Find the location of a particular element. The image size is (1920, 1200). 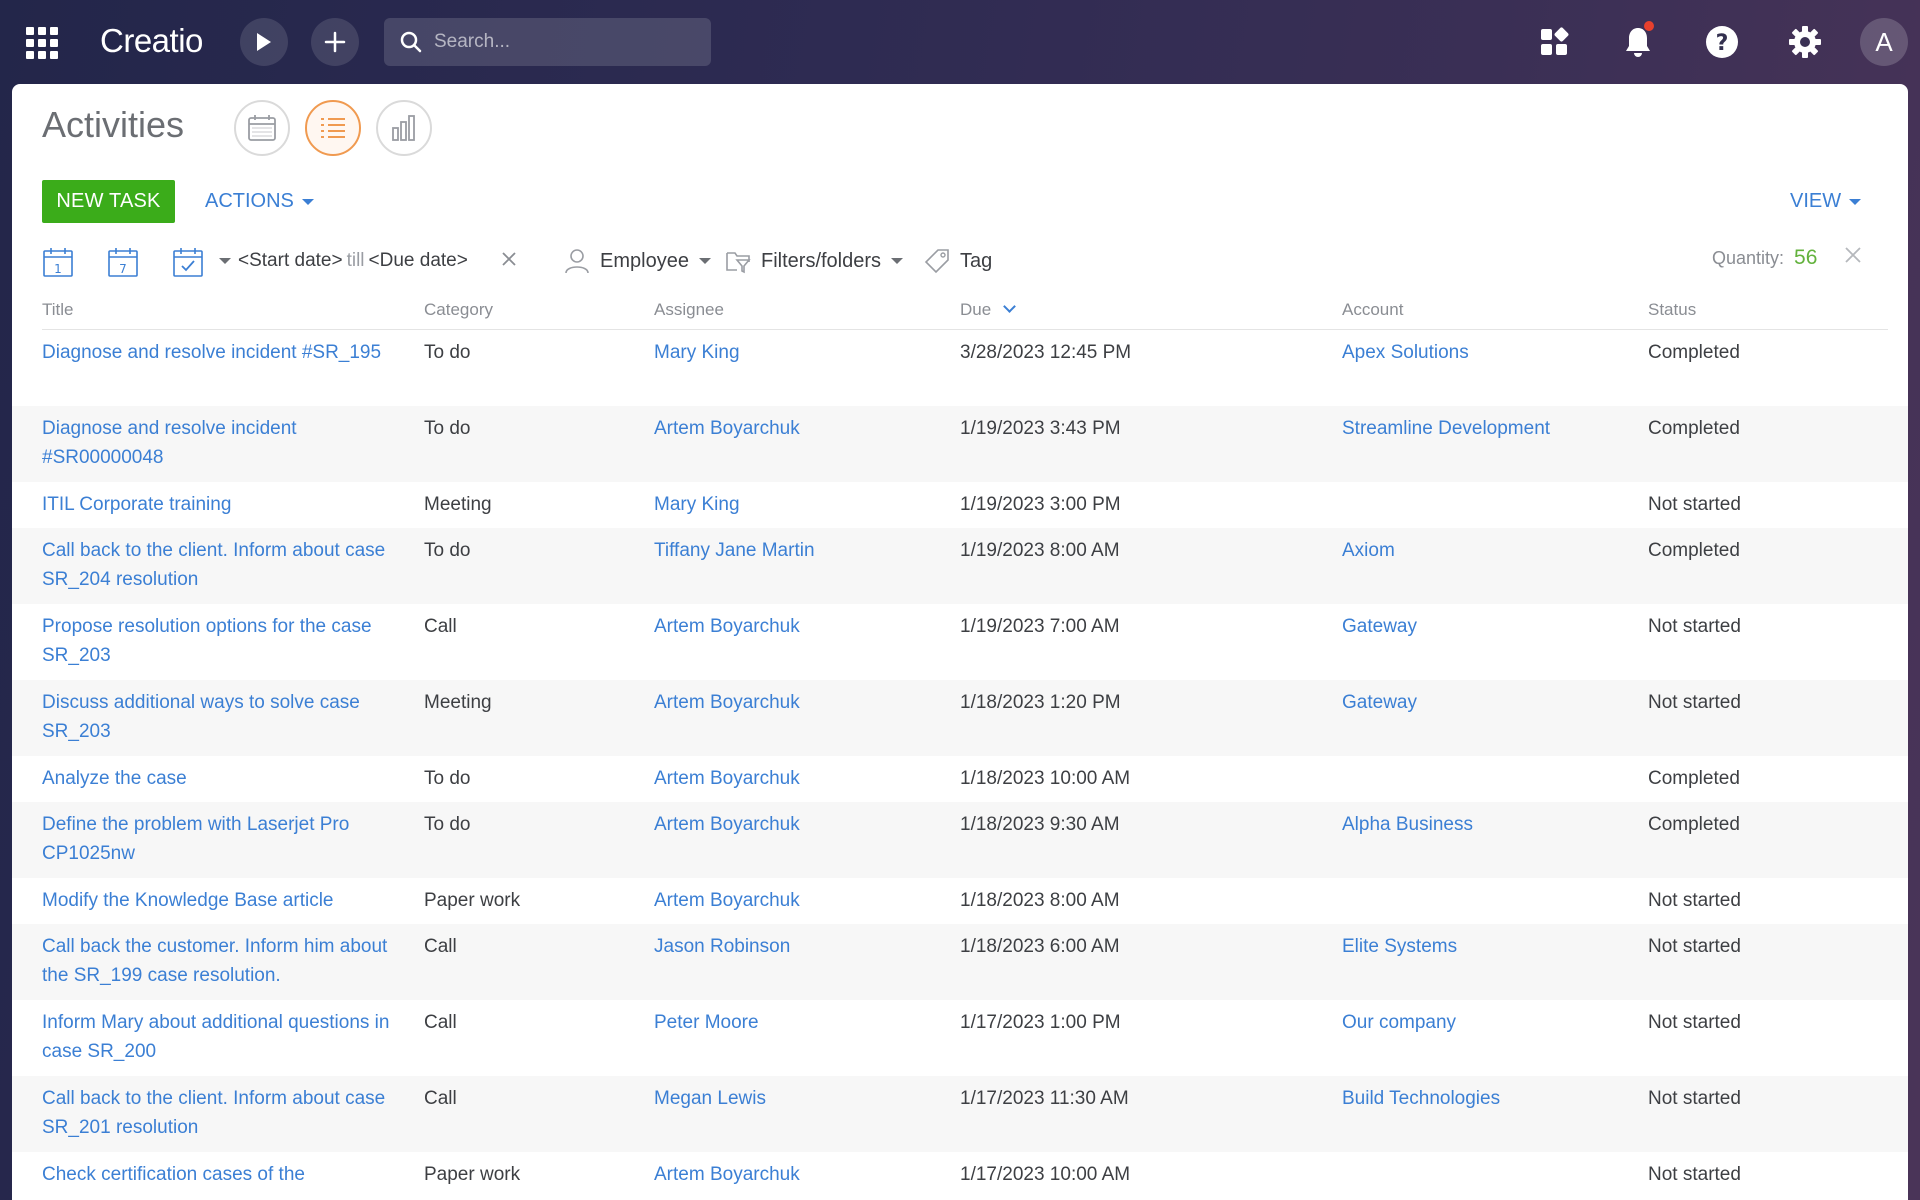

calendar-week-icon: 7 is located at coordinates (123, 262).